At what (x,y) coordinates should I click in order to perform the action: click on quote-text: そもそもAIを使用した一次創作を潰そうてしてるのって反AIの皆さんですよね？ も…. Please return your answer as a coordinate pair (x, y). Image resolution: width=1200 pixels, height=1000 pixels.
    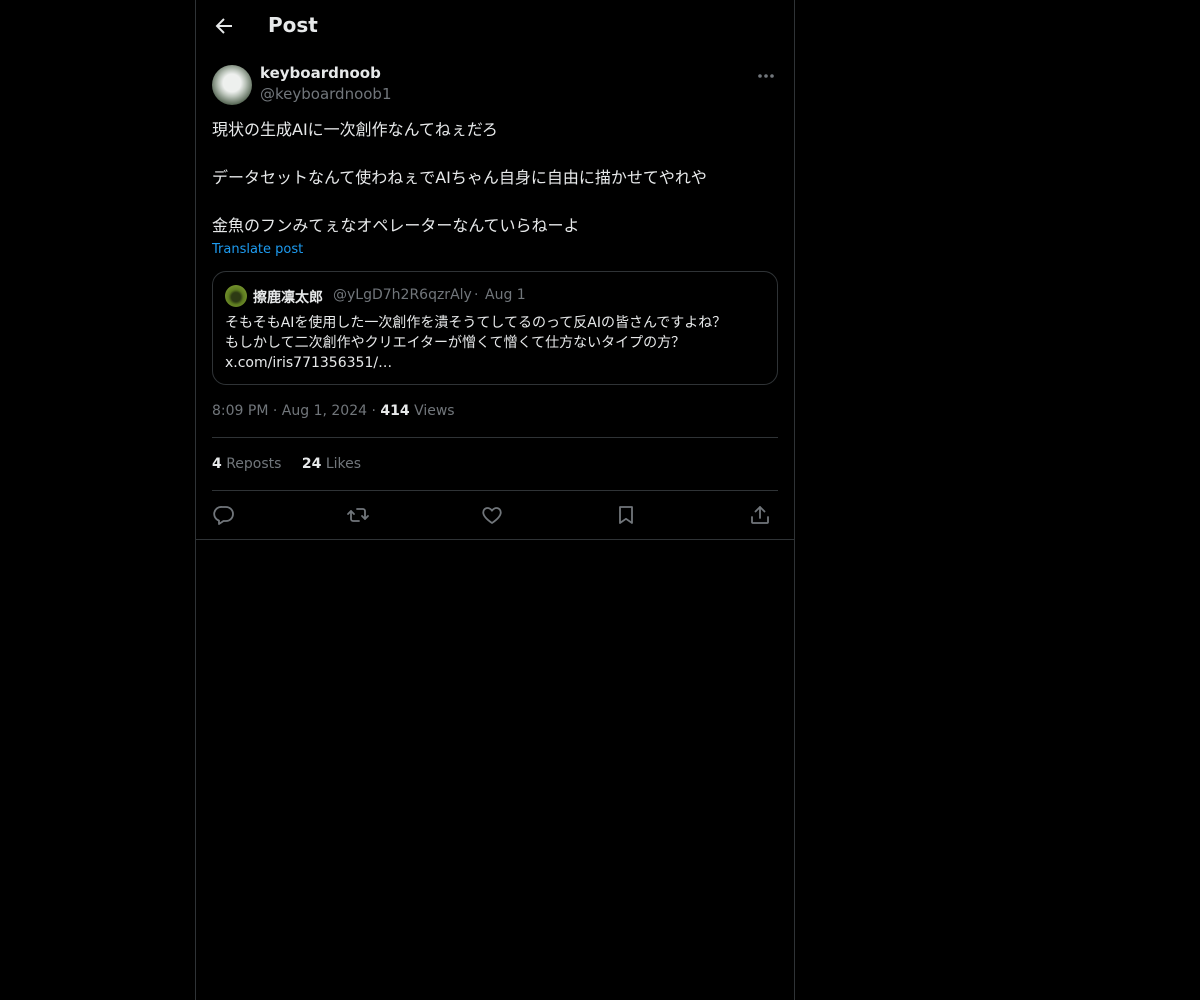
    Looking at the image, I should click on (497, 343).